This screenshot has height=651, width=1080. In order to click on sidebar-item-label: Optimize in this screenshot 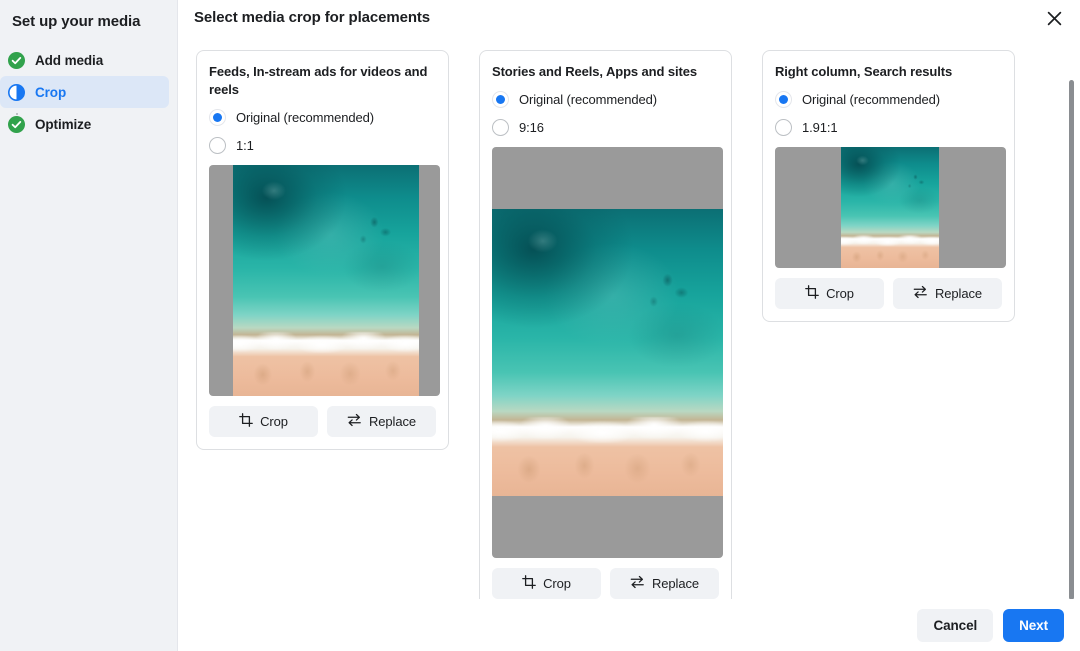, I will do `click(63, 124)`.